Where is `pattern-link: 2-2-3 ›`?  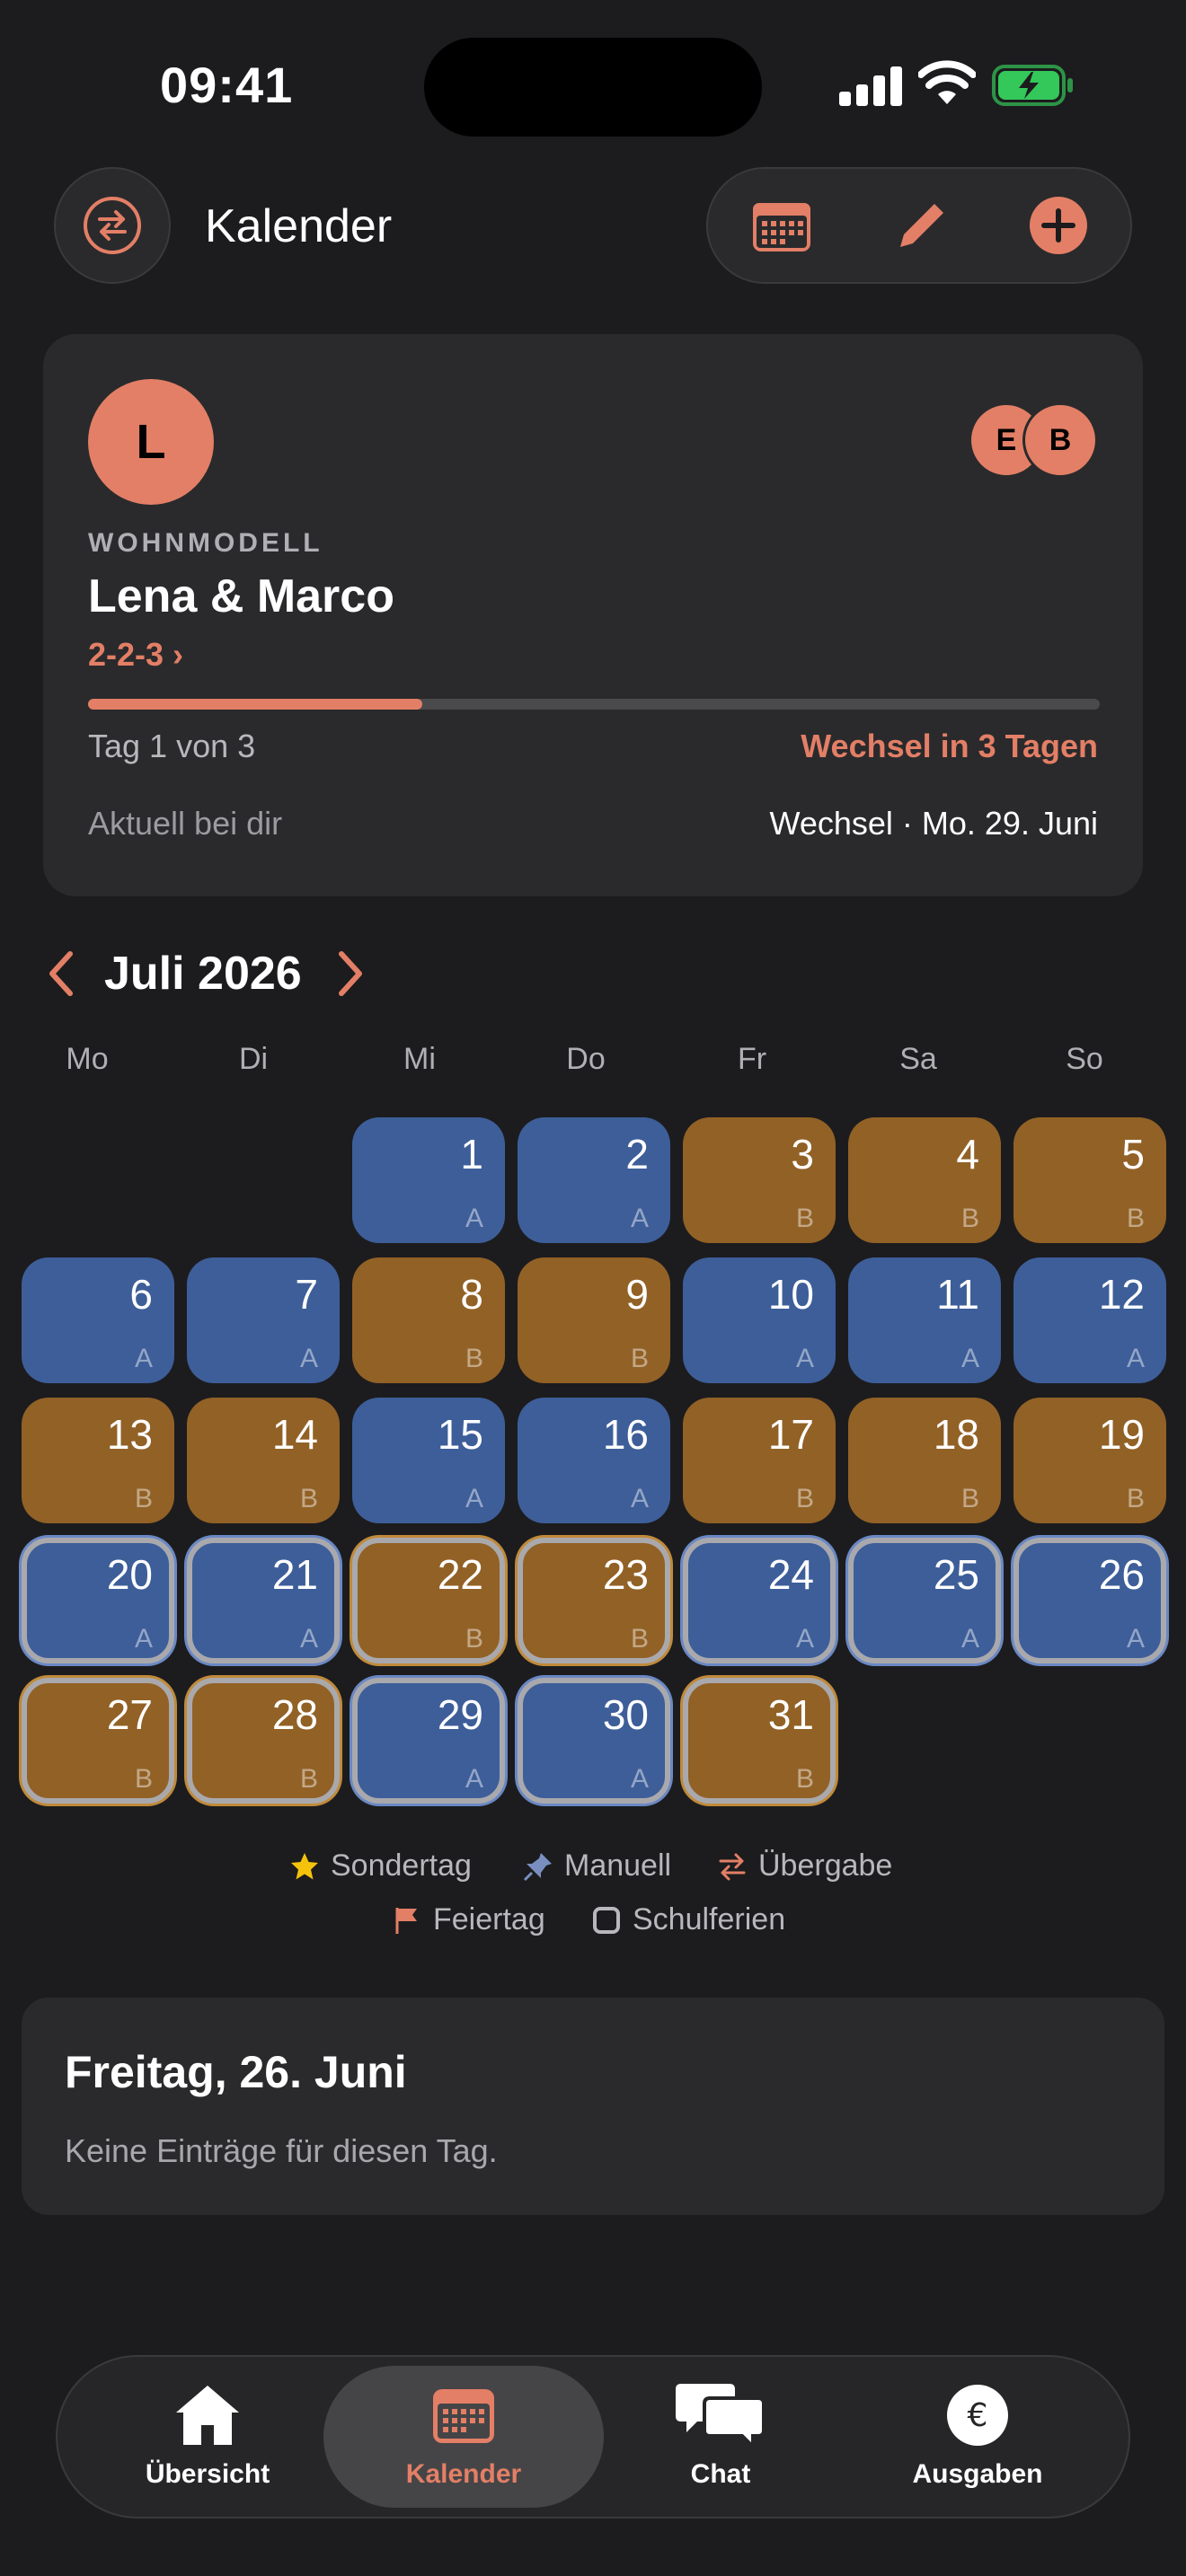
pattern-link: 2-2-3 › is located at coordinates (135, 655).